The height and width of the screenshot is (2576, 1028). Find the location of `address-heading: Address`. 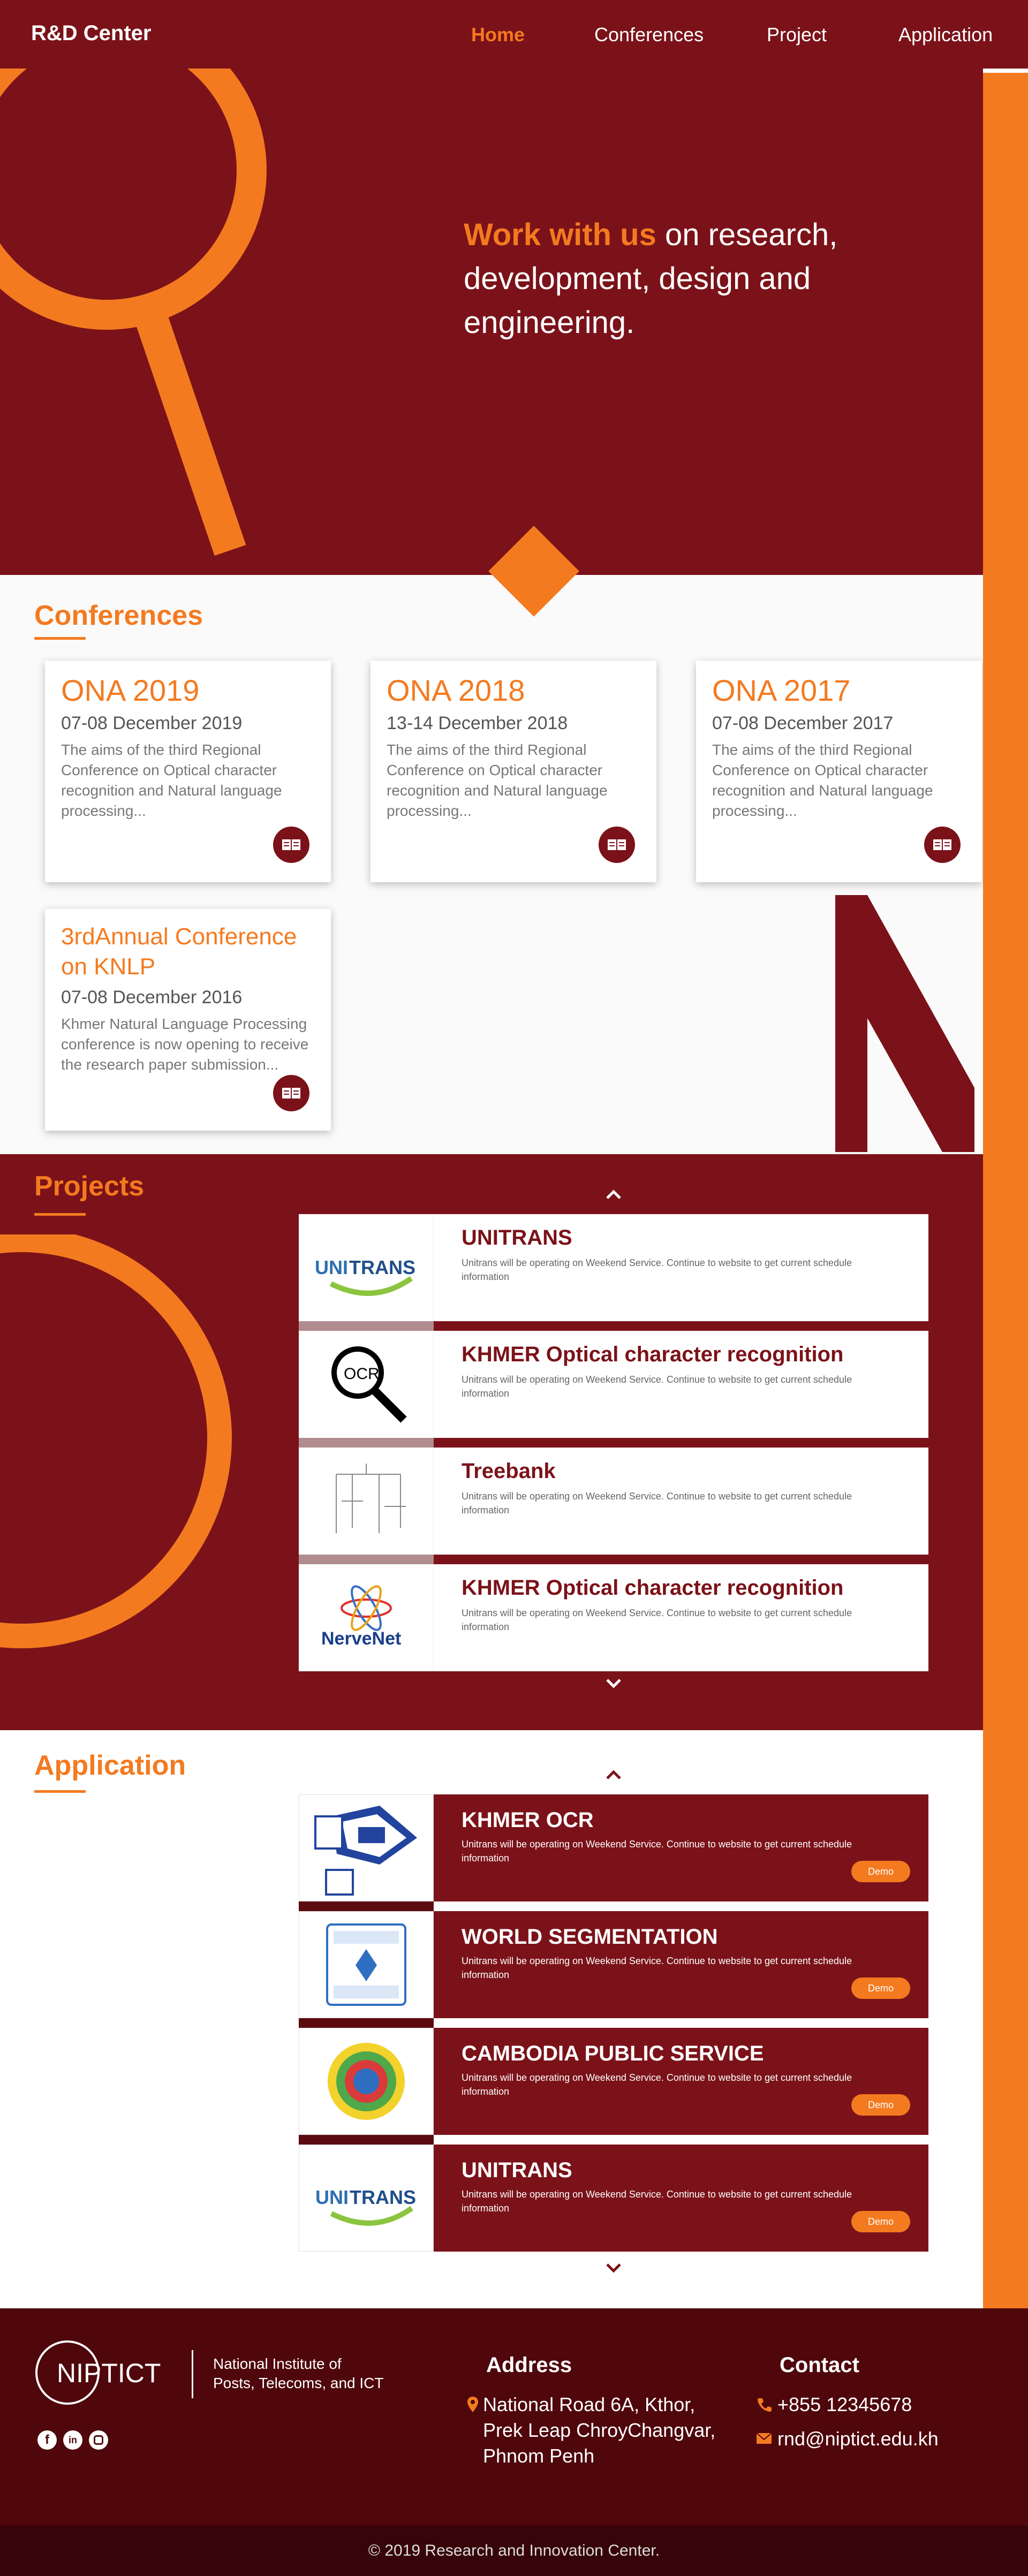

address-heading: Address is located at coordinates (529, 2365).